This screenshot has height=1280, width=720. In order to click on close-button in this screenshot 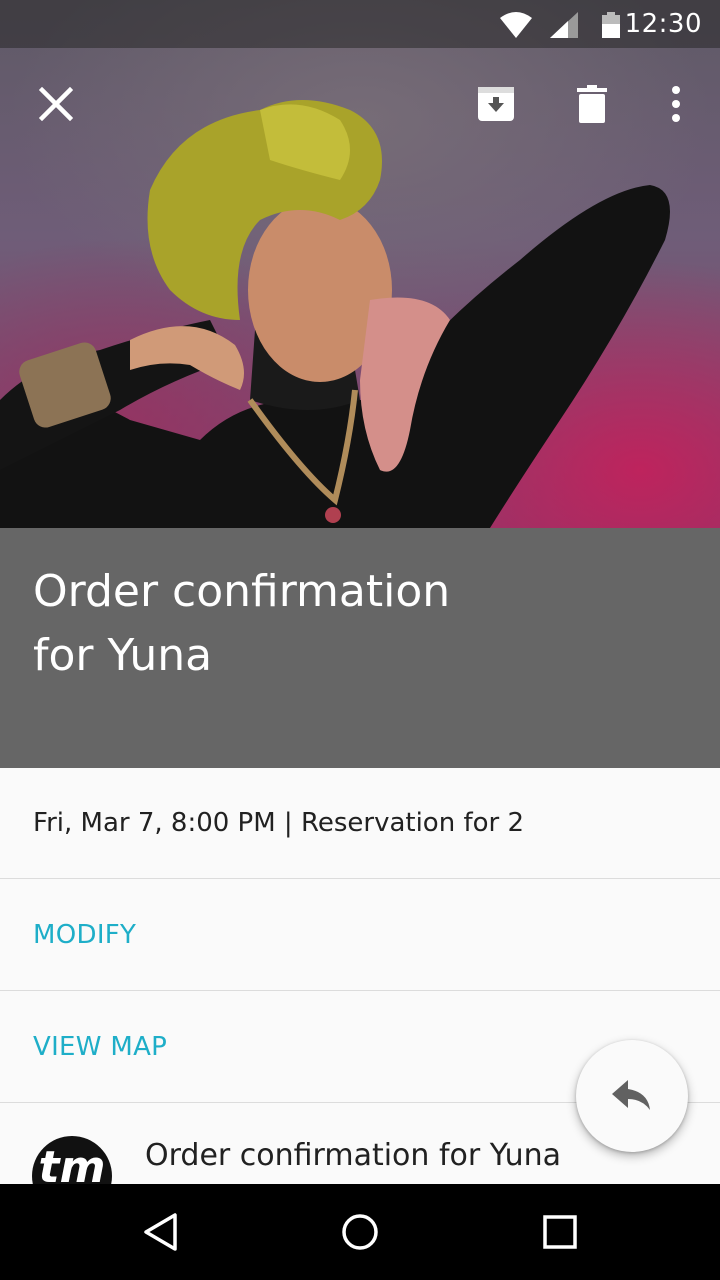, I will do `click(56, 104)`.